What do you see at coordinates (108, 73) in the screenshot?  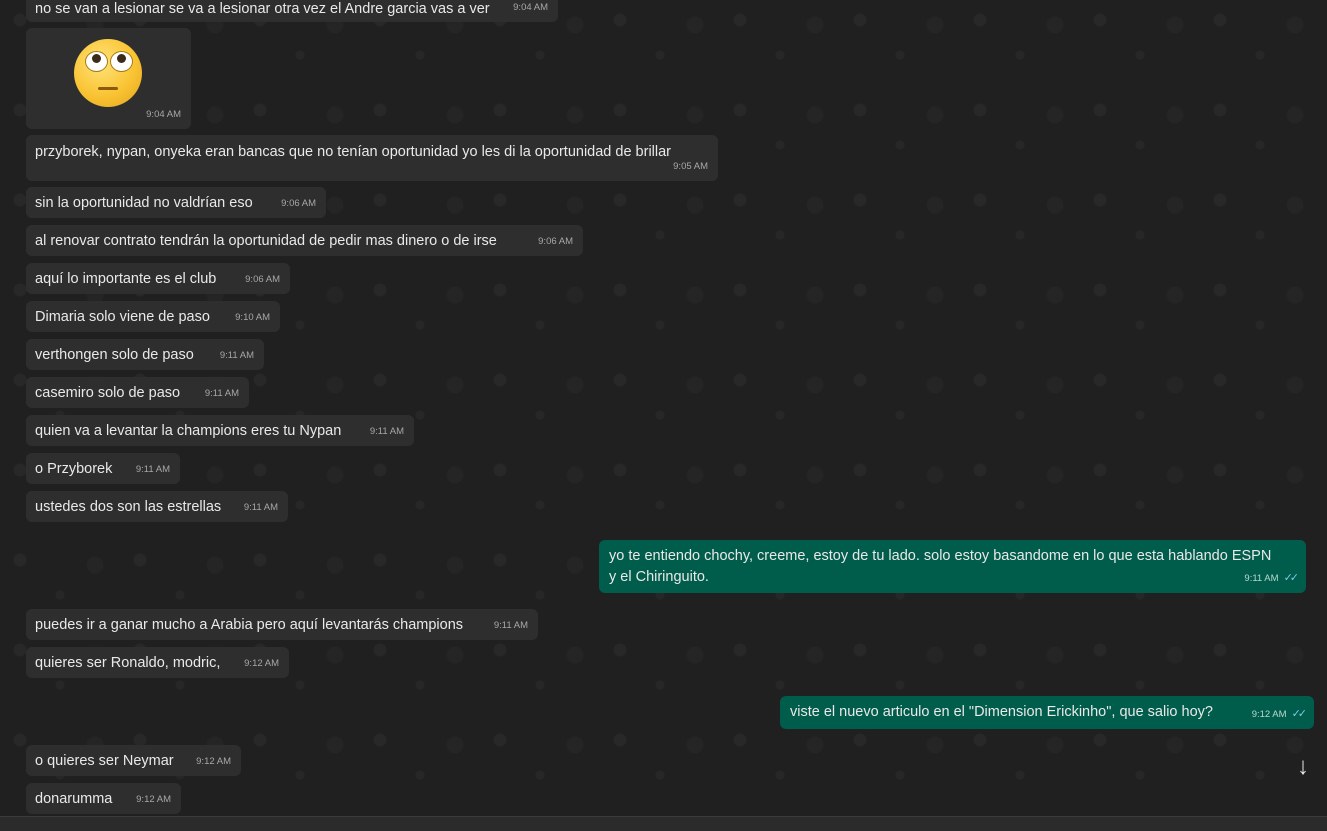 I see `face-with-rolling-eyes-emoji` at bounding box center [108, 73].